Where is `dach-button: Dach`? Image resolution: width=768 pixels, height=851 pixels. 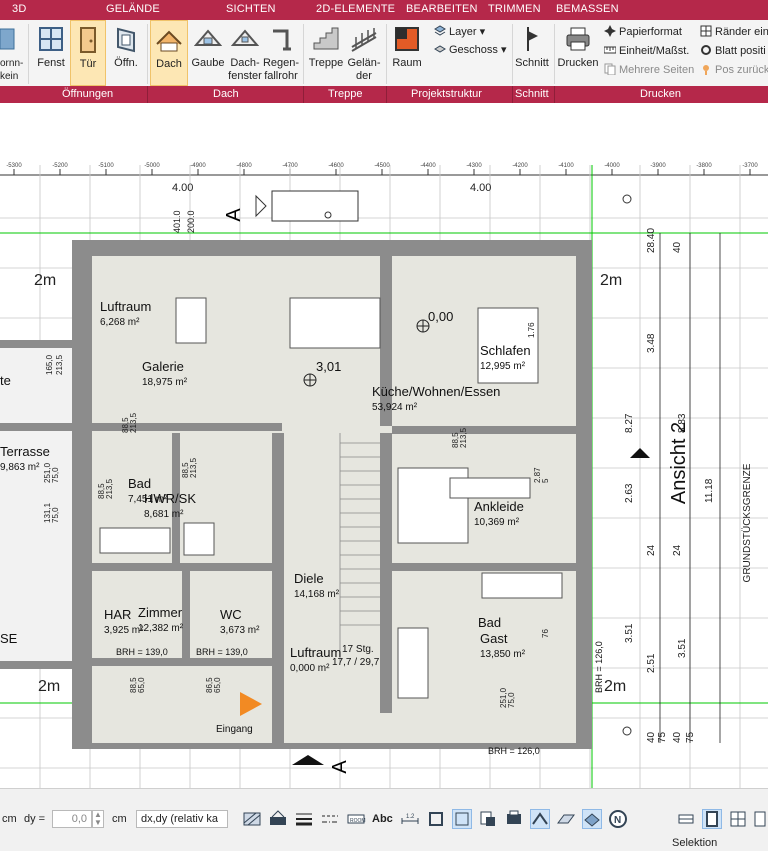
dach-button: Dach is located at coordinates (169, 53).